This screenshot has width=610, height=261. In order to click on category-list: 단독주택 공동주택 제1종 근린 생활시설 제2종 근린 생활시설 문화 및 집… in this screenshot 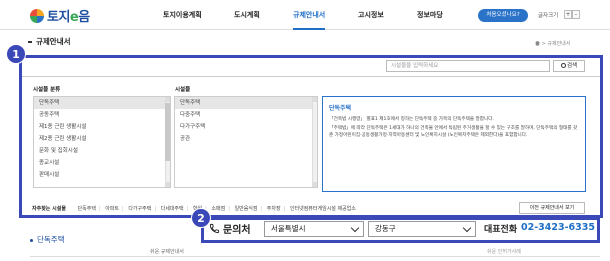, I will do `click(102, 142)`.